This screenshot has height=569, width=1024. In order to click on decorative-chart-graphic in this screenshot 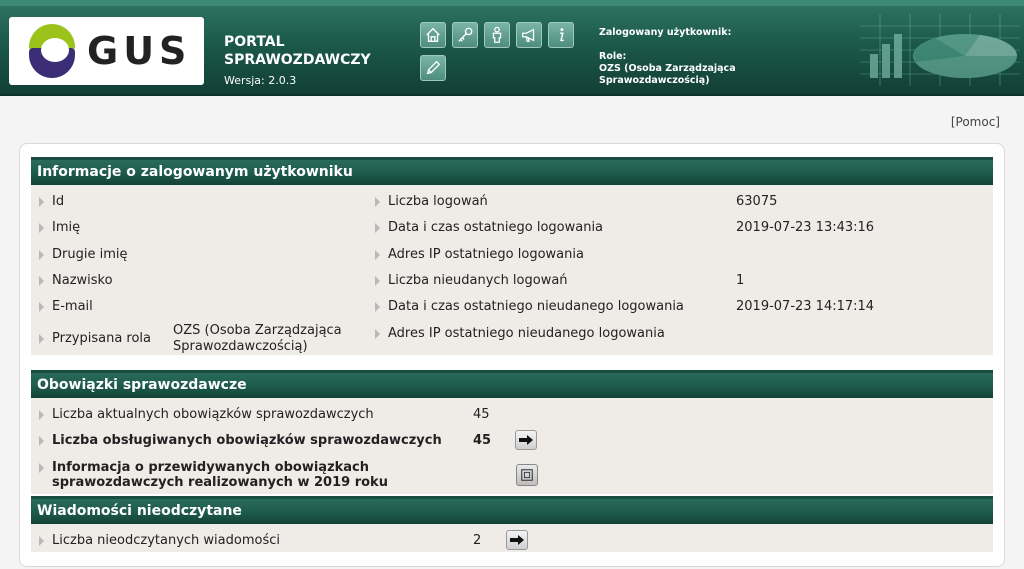, I will do `click(940, 50)`.